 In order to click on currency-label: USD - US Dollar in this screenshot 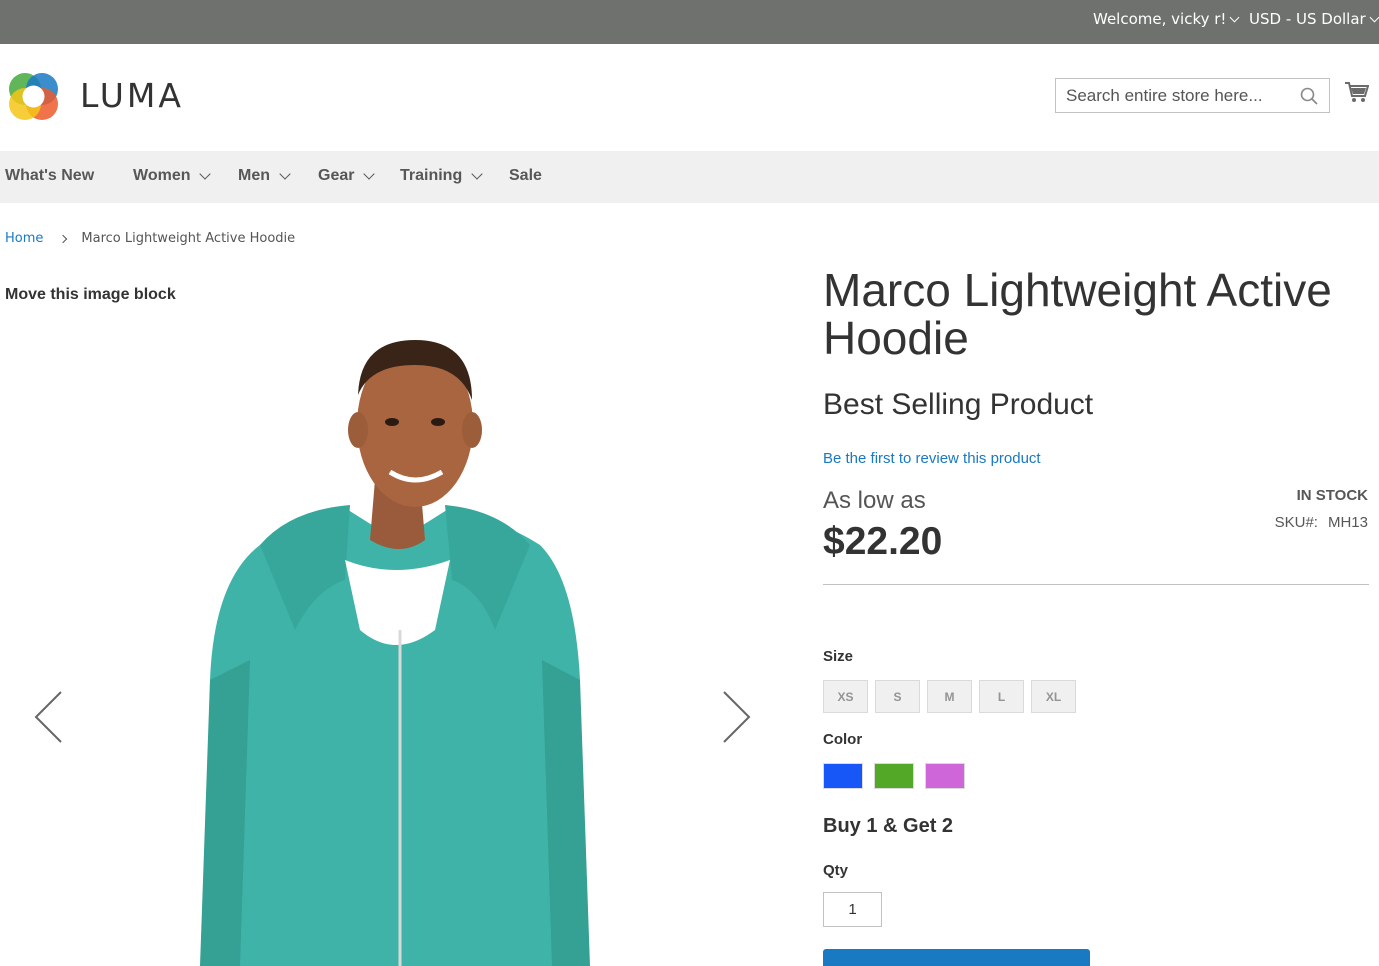, I will do `click(1307, 19)`.